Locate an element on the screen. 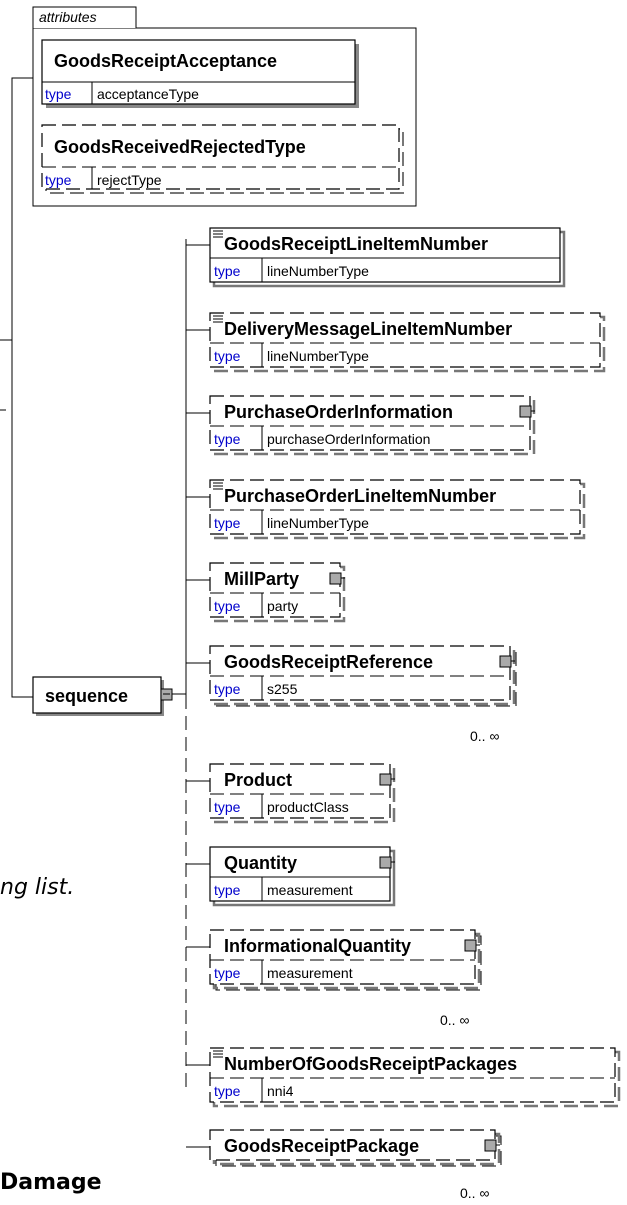 The image size is (627, 1205). element-number-of-goods-receipt-packages: NumberOfGoodsReceiptPackages type nni4 is located at coordinates (403, 1077).